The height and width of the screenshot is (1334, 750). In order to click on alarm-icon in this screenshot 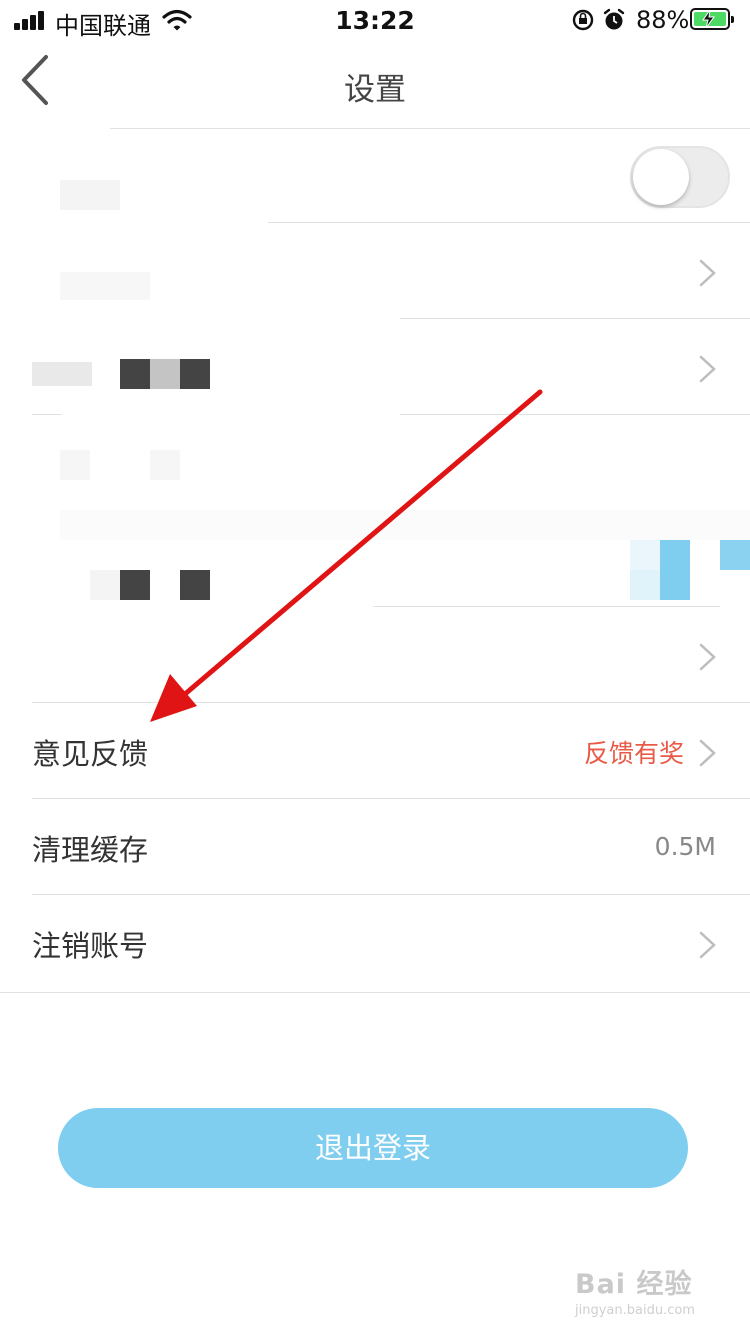, I will do `click(614, 19)`.